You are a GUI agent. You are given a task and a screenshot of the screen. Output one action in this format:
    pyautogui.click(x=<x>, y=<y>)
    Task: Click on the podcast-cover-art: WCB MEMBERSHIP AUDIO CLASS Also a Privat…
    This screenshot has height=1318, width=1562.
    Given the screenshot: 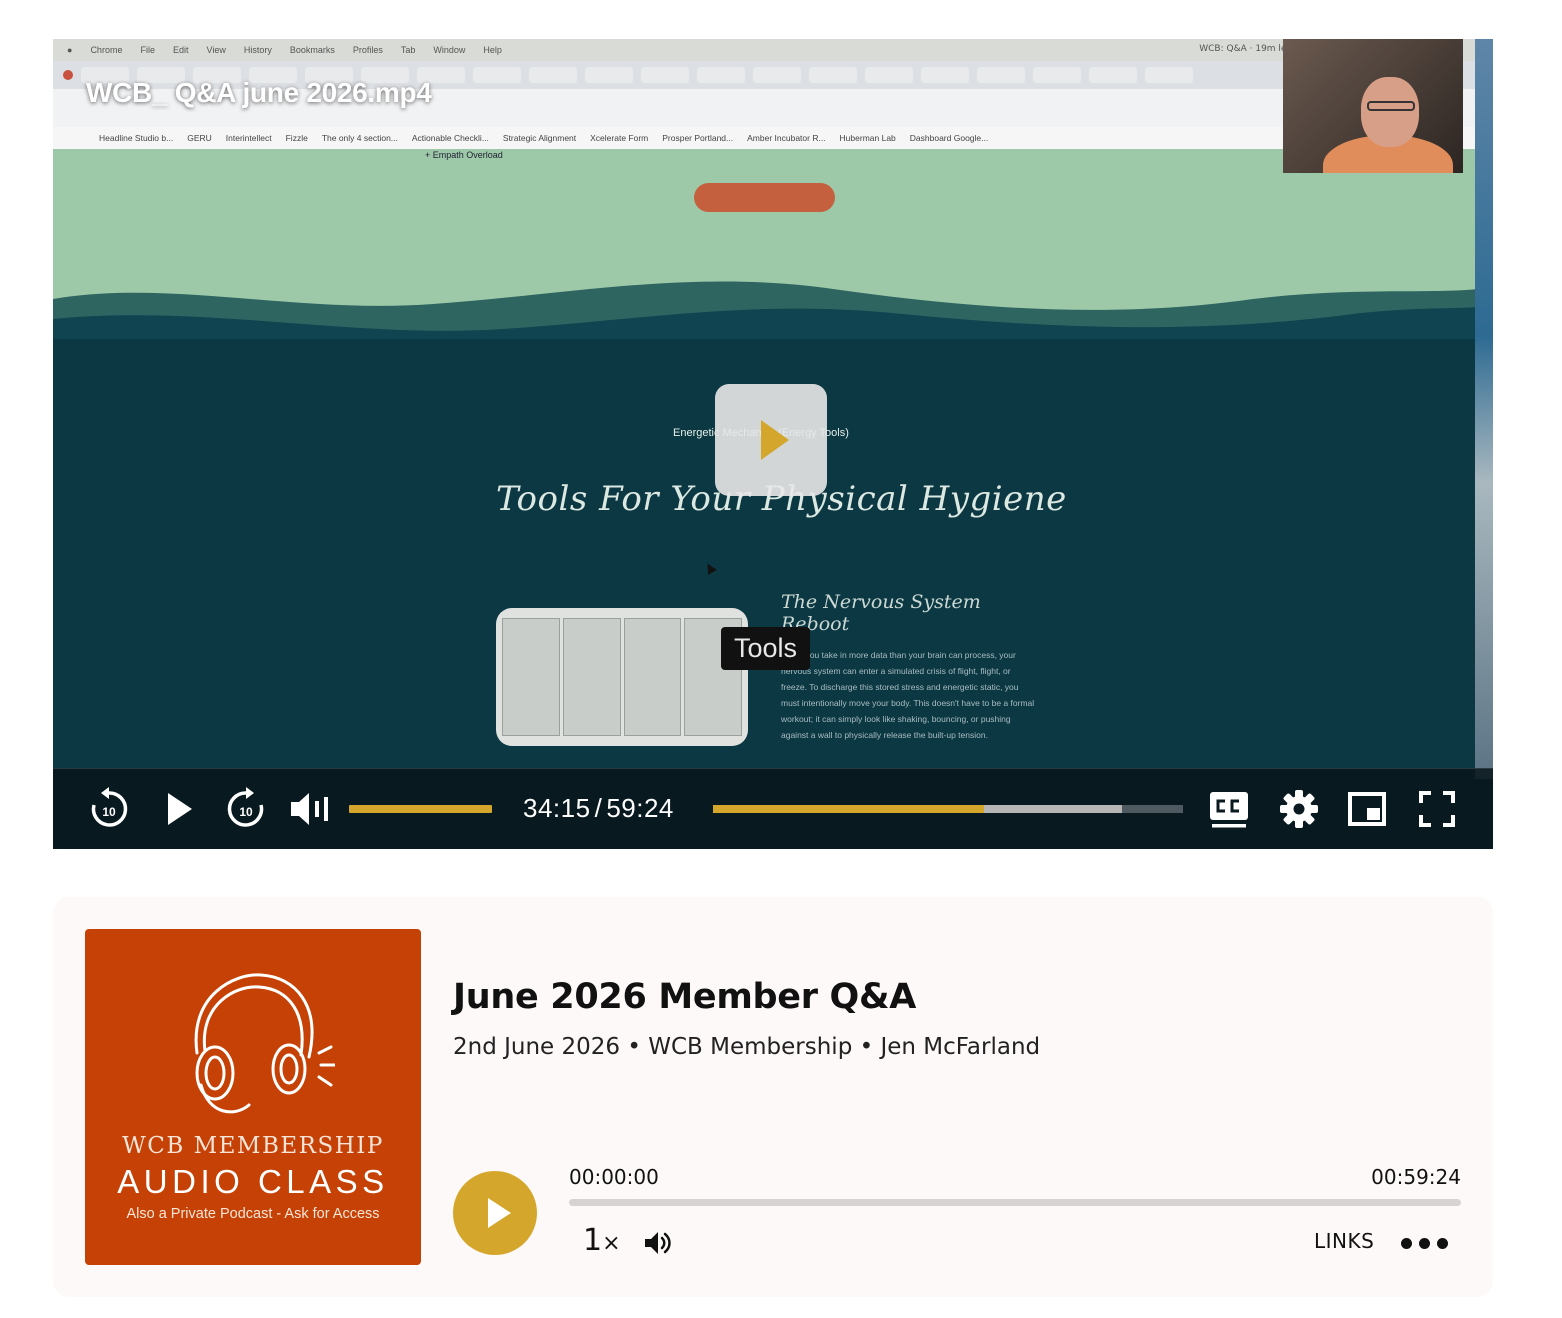 What is the action you would take?
    pyautogui.click(x=253, y=1097)
    